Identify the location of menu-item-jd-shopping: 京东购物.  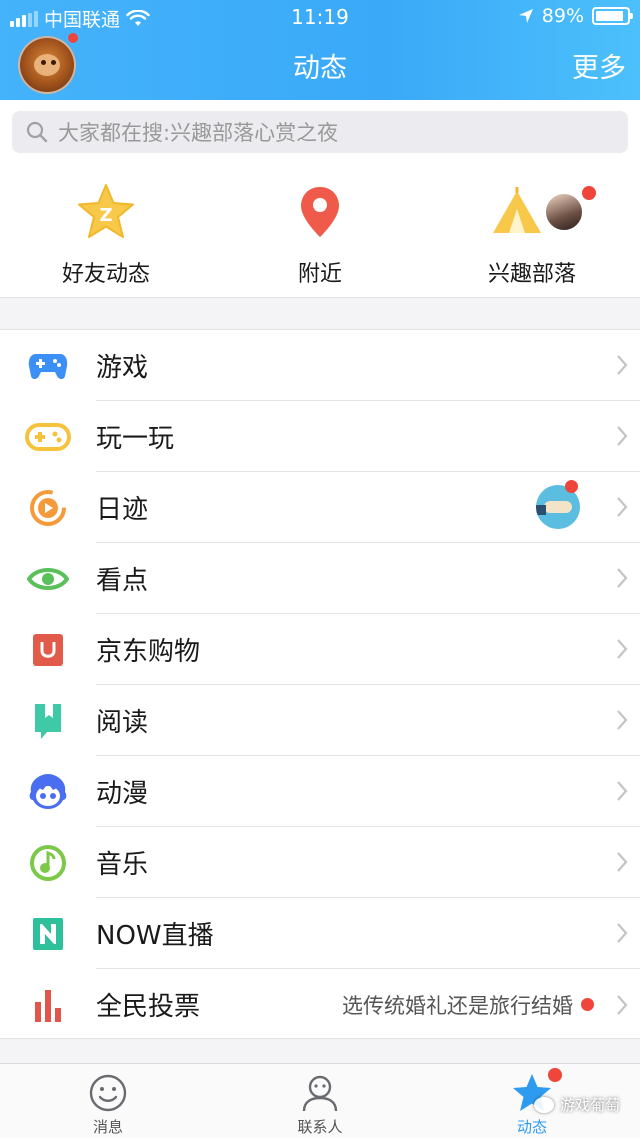
(320, 649).